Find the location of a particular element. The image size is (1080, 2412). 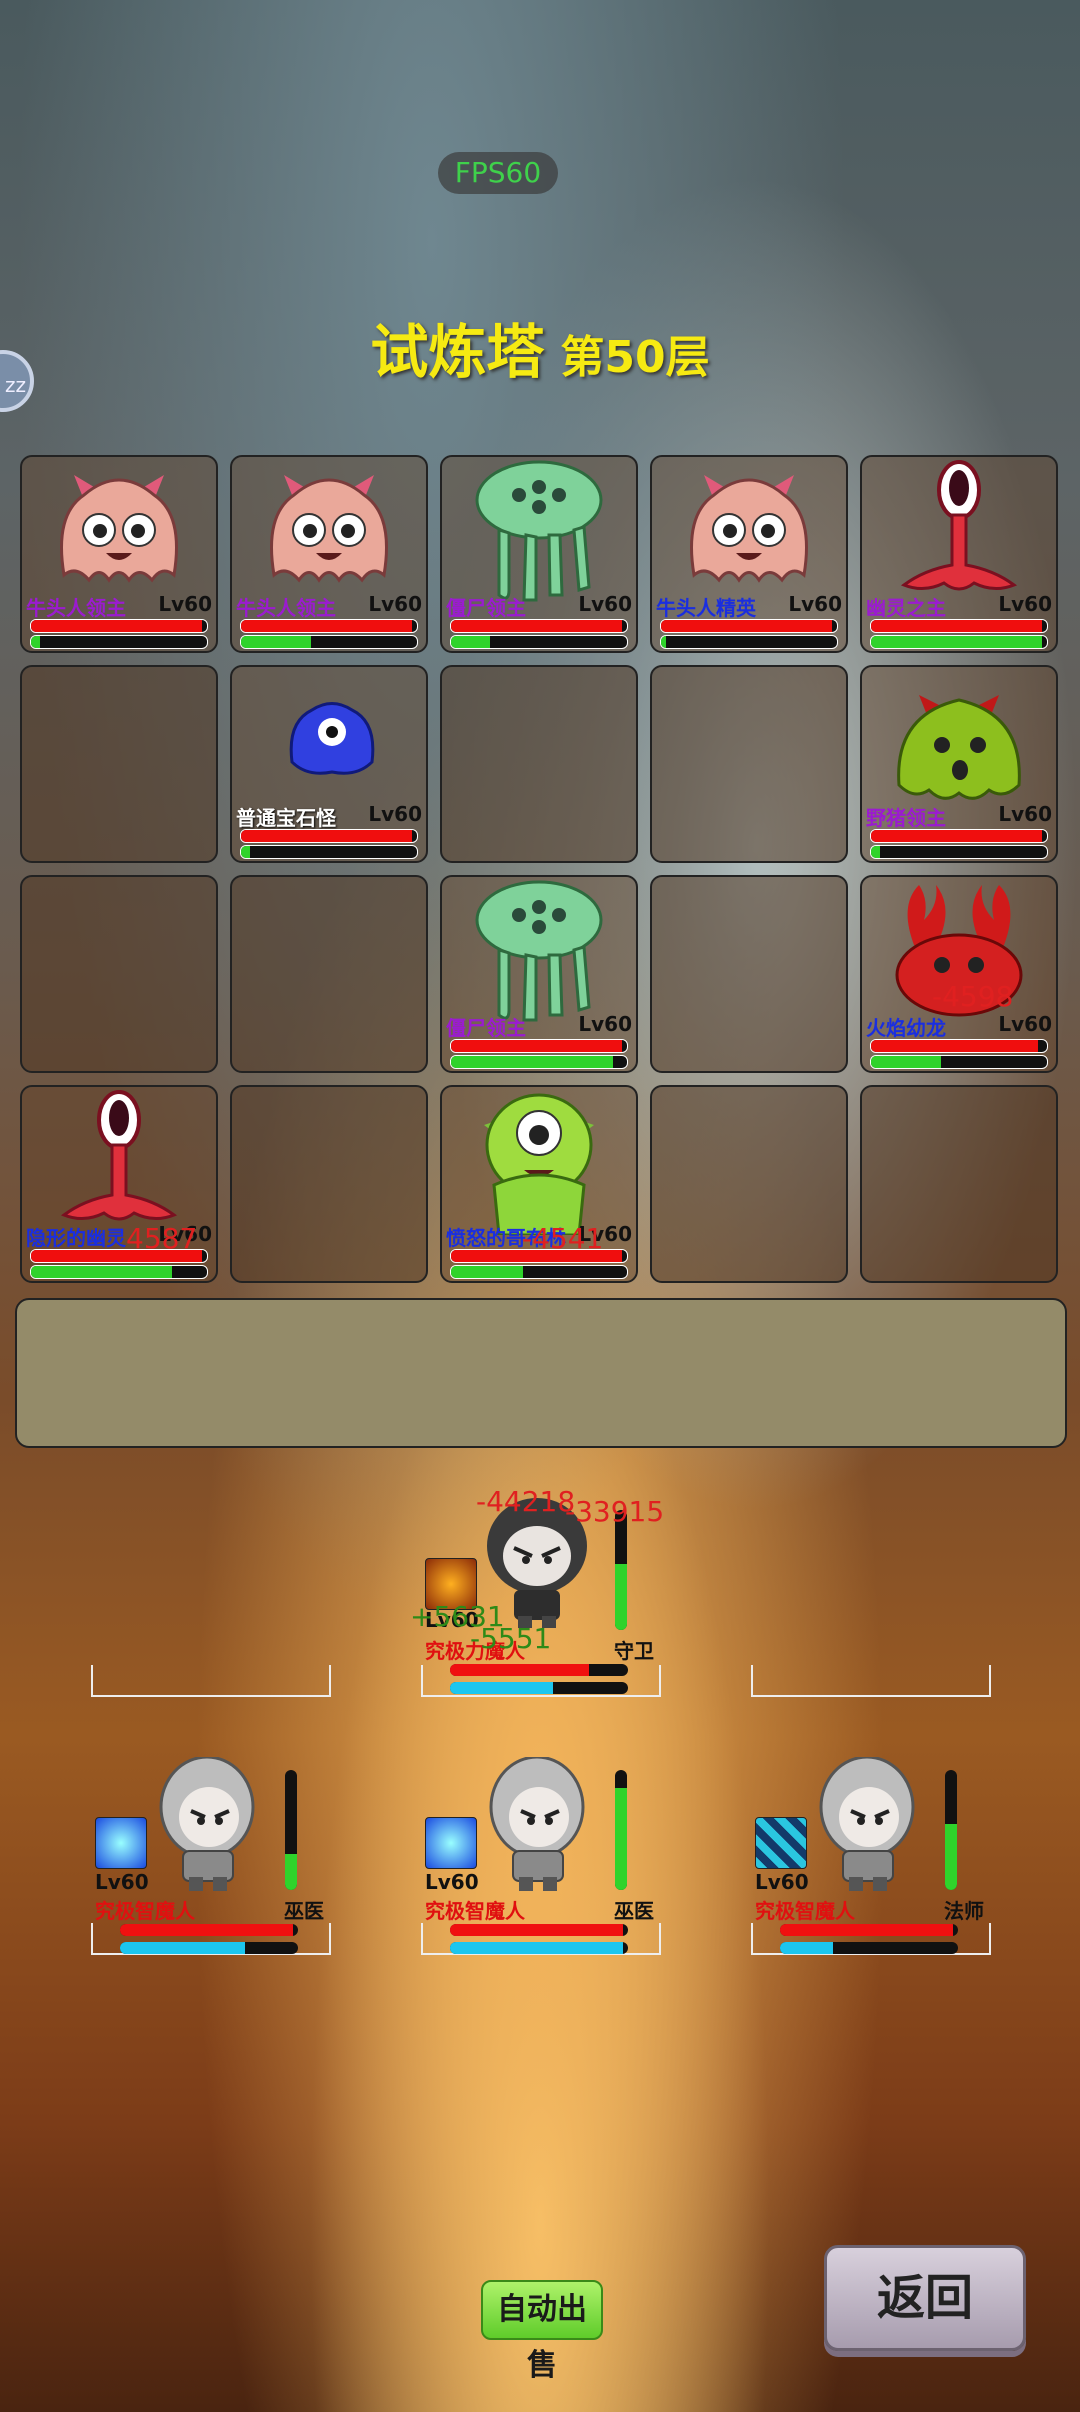

green-goblin-sprite is located at coordinates (539, 1162).